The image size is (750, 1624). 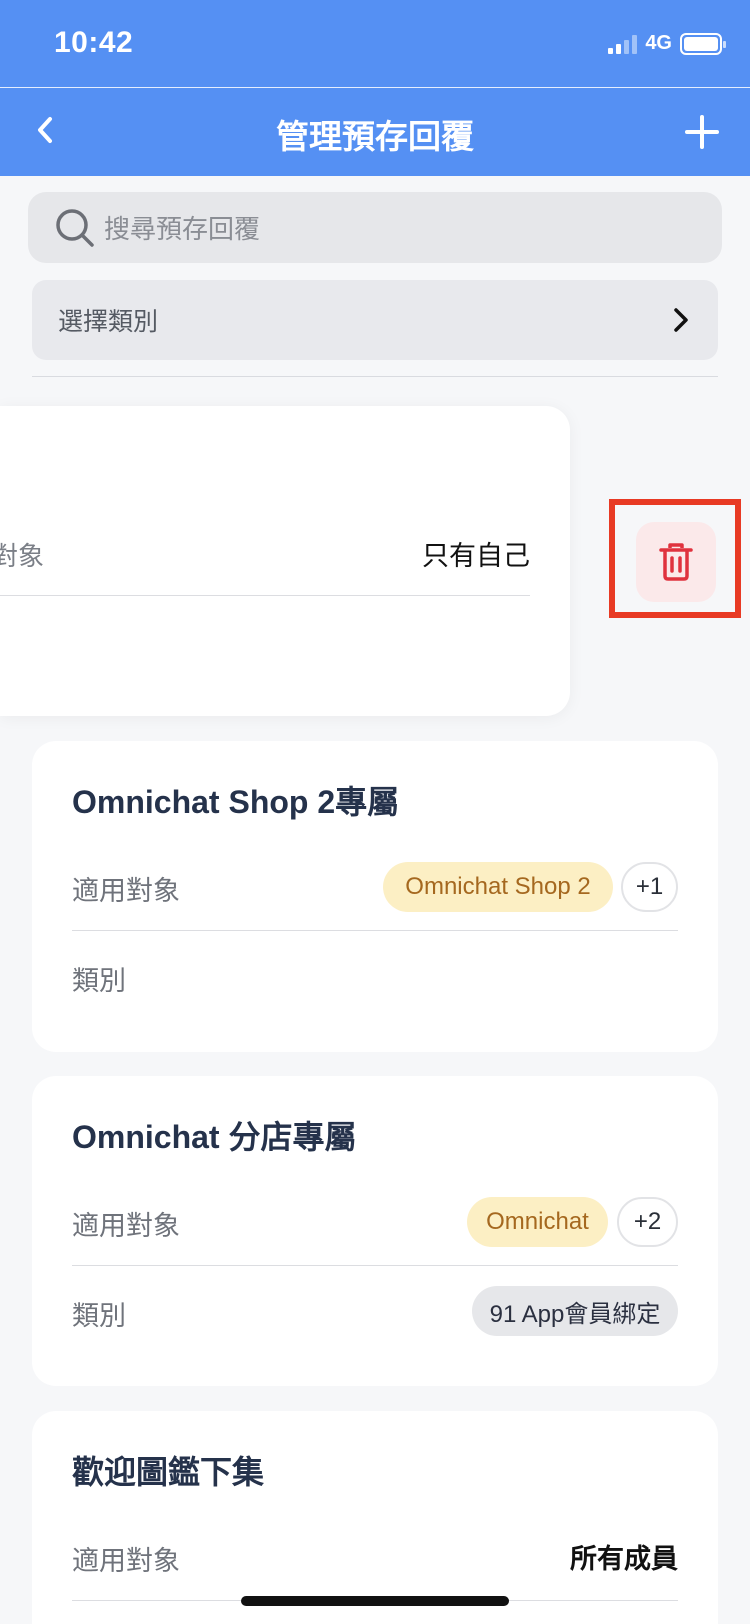 What do you see at coordinates (649, 887) in the screenshot?
I see `audience-more-chip: +1` at bounding box center [649, 887].